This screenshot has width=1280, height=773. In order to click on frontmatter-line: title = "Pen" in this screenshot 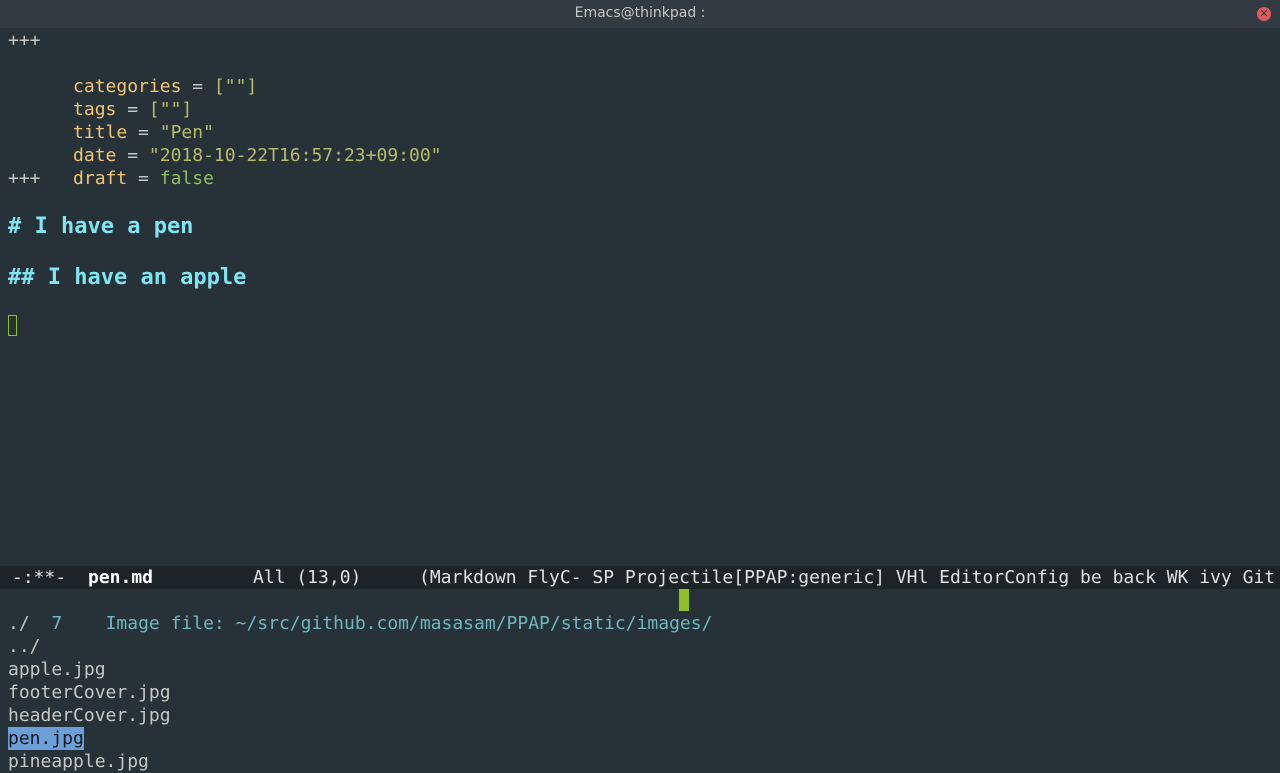, I will do `click(111, 120)`.